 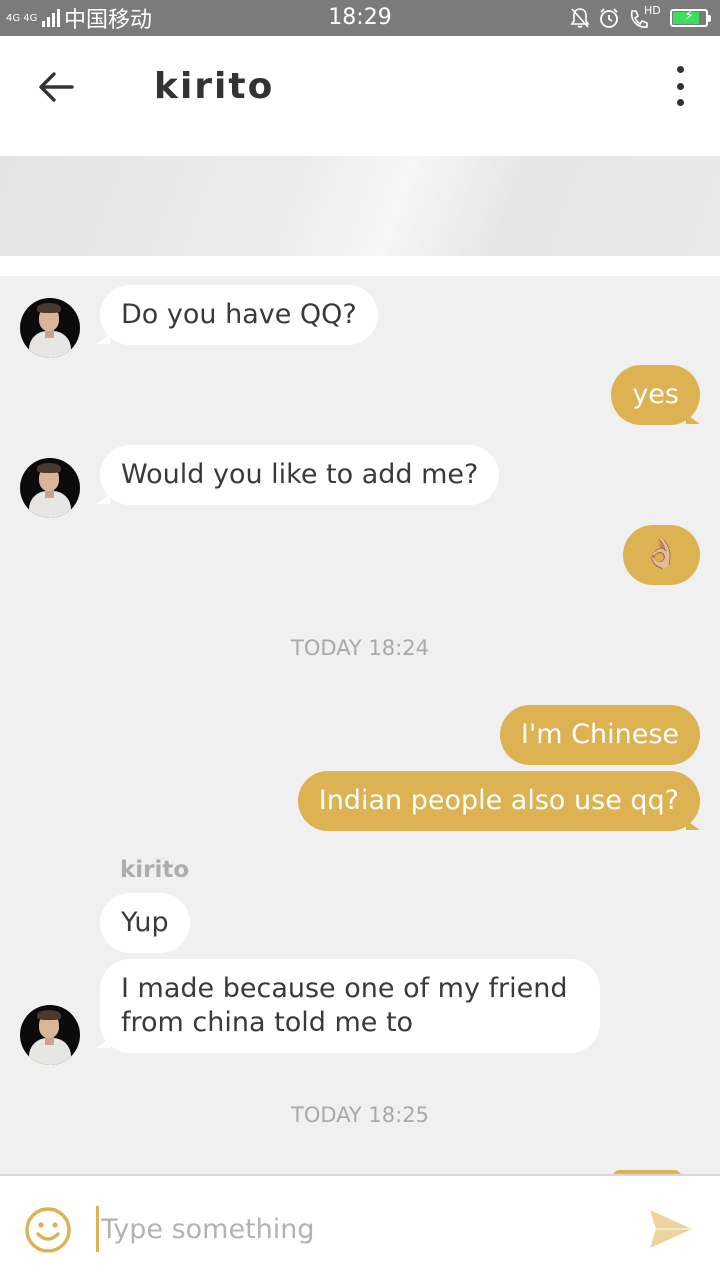 I want to click on outgoing-message: yes, so click(x=655, y=395).